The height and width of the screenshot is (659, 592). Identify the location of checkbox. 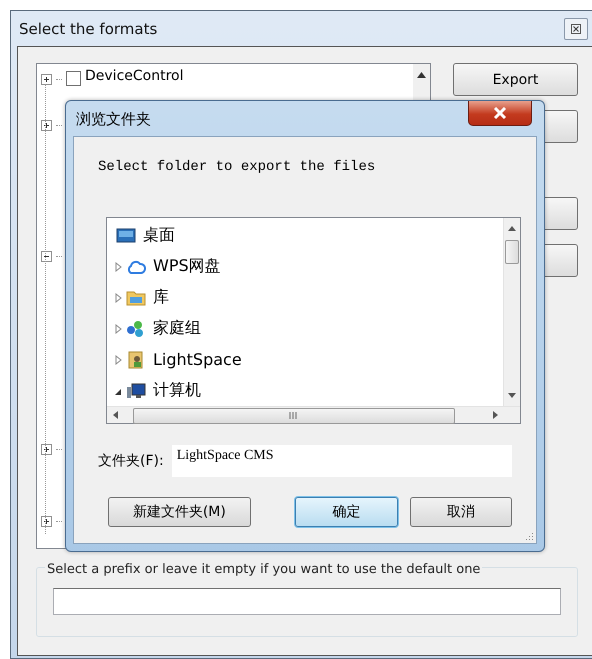
(73, 78).